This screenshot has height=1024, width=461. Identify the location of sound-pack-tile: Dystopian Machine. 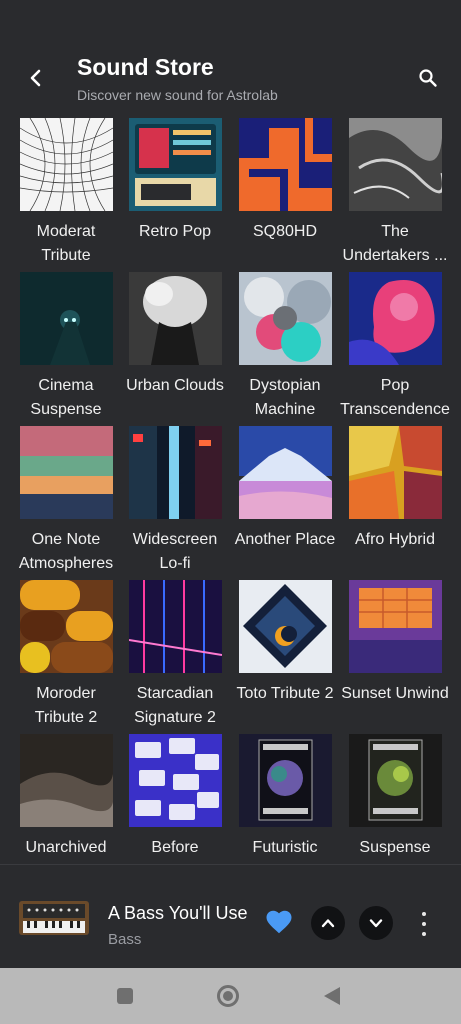
(285, 347).